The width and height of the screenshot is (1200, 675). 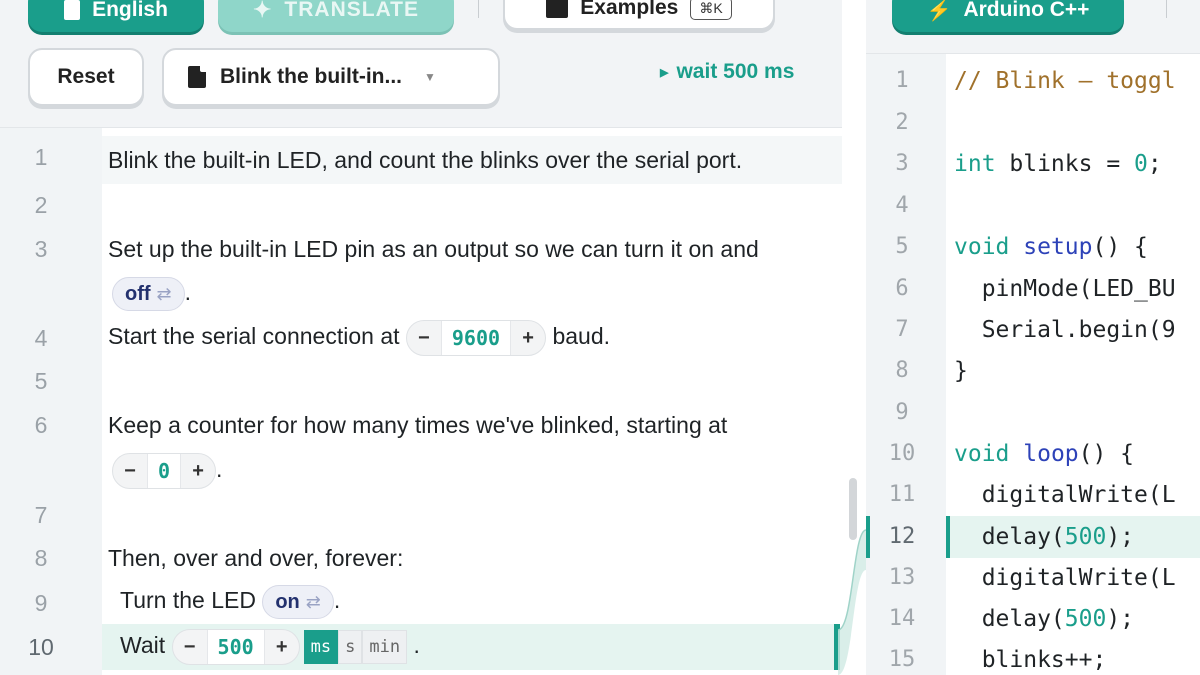 I want to click on code-keyword: void, so click(x=982, y=454).